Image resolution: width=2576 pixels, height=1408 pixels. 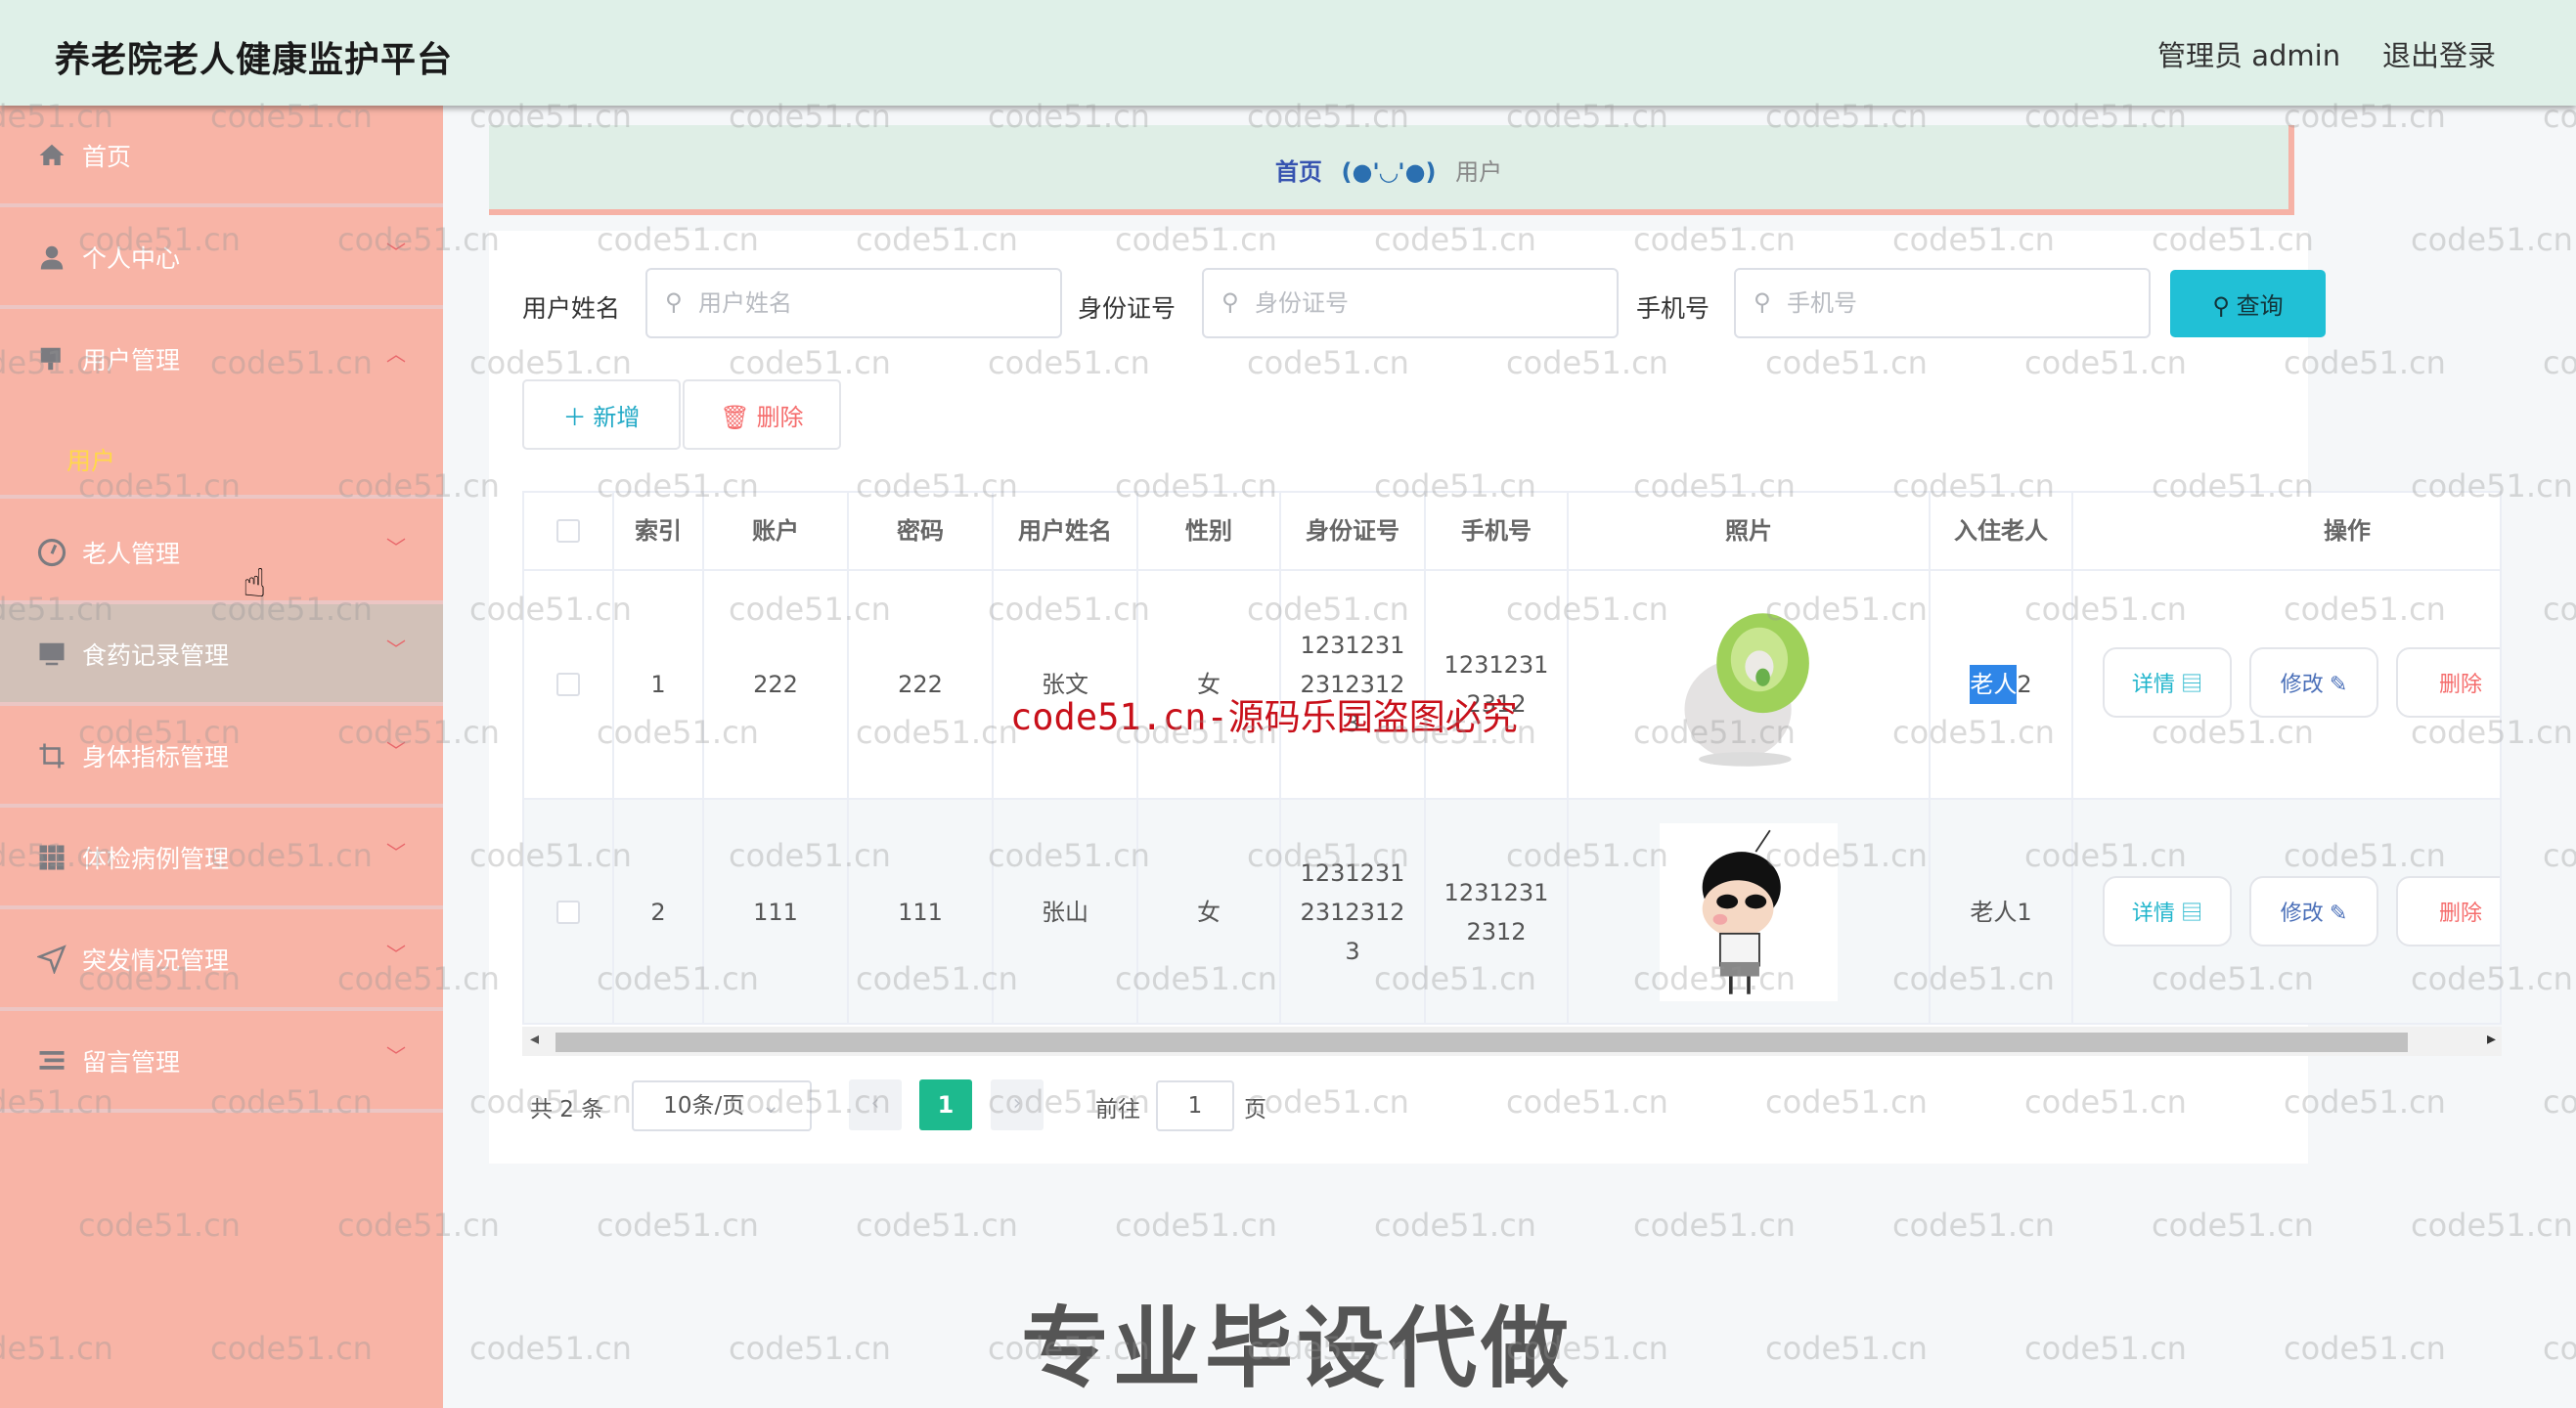 I want to click on sidebar-item-label: 体检病例管理, so click(x=156, y=859).